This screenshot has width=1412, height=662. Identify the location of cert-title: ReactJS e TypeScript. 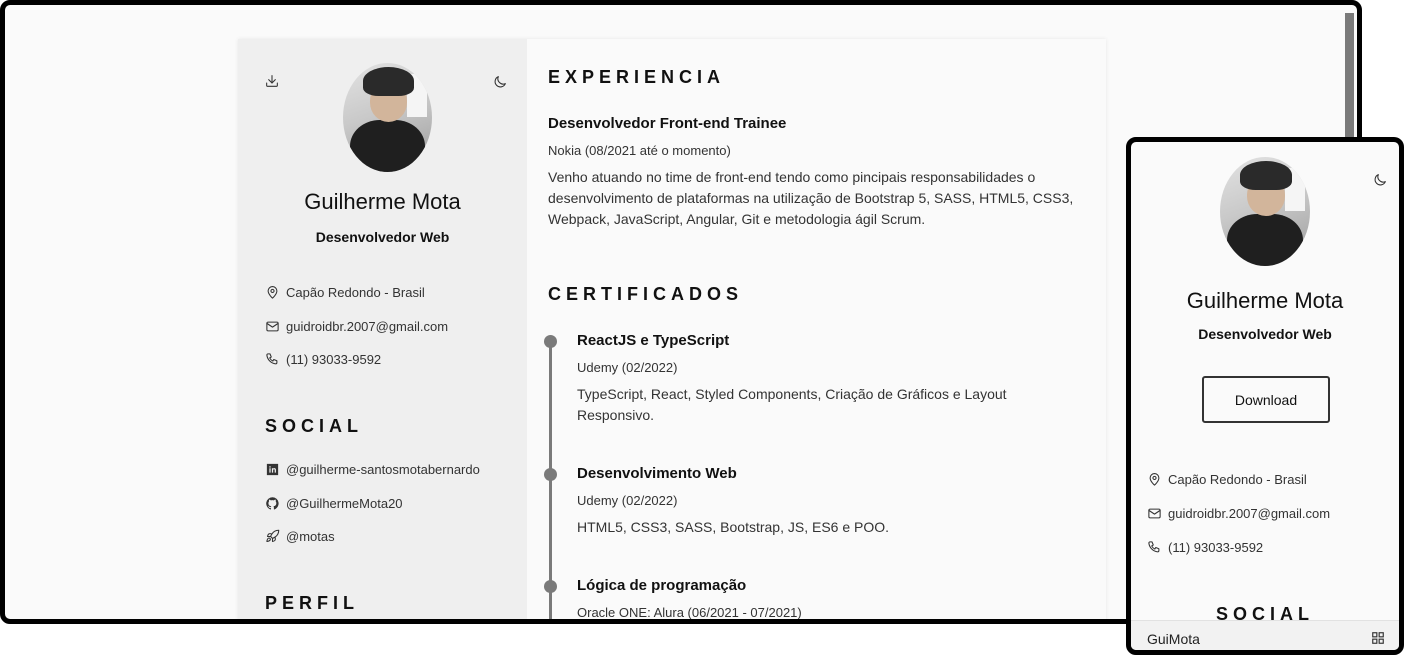
(653, 340).